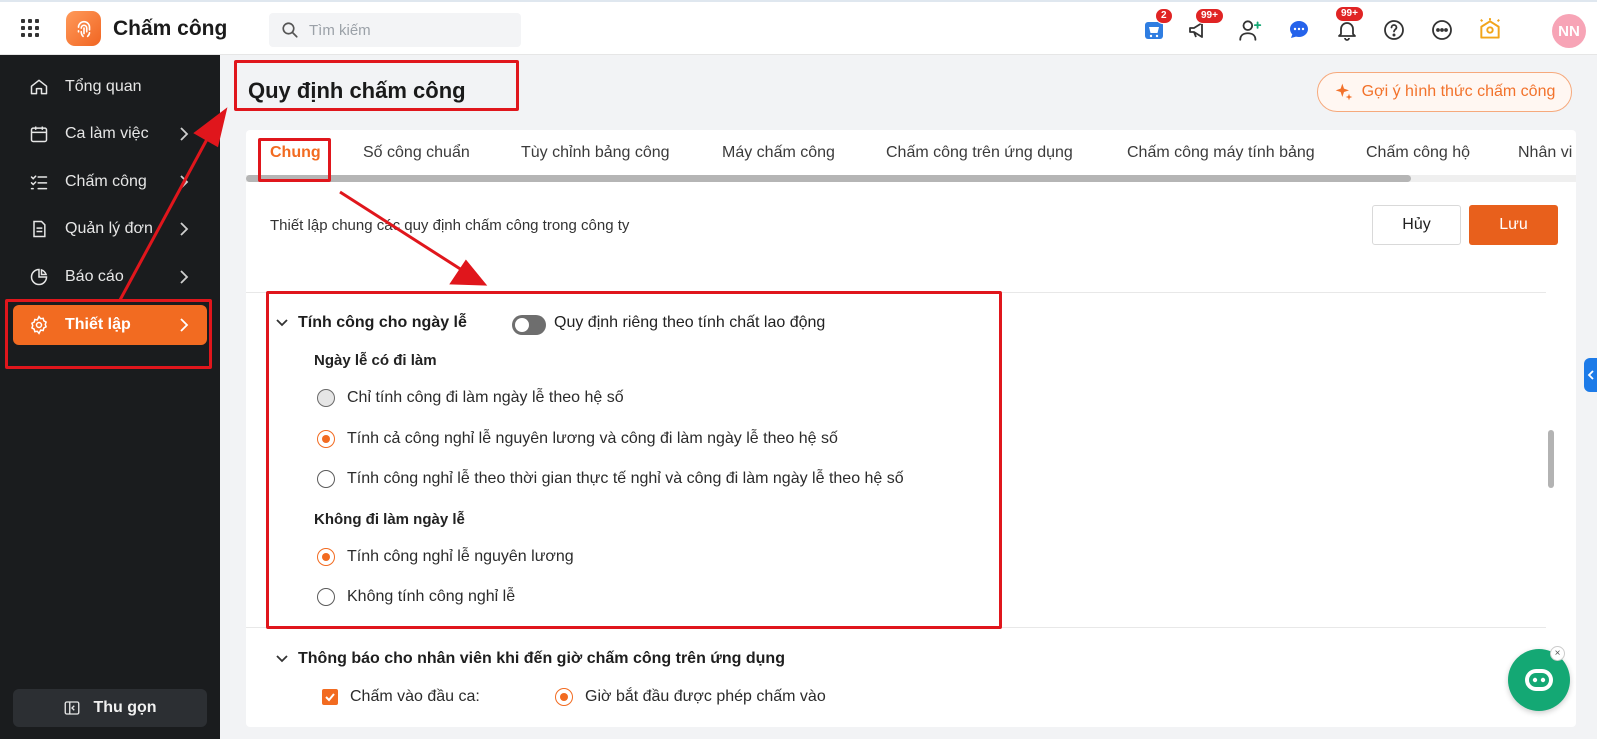 Image resolution: width=1597 pixels, height=739 pixels. Describe the element at coordinates (357, 90) in the screenshot. I see `page-title: Quy định chấm công` at that location.